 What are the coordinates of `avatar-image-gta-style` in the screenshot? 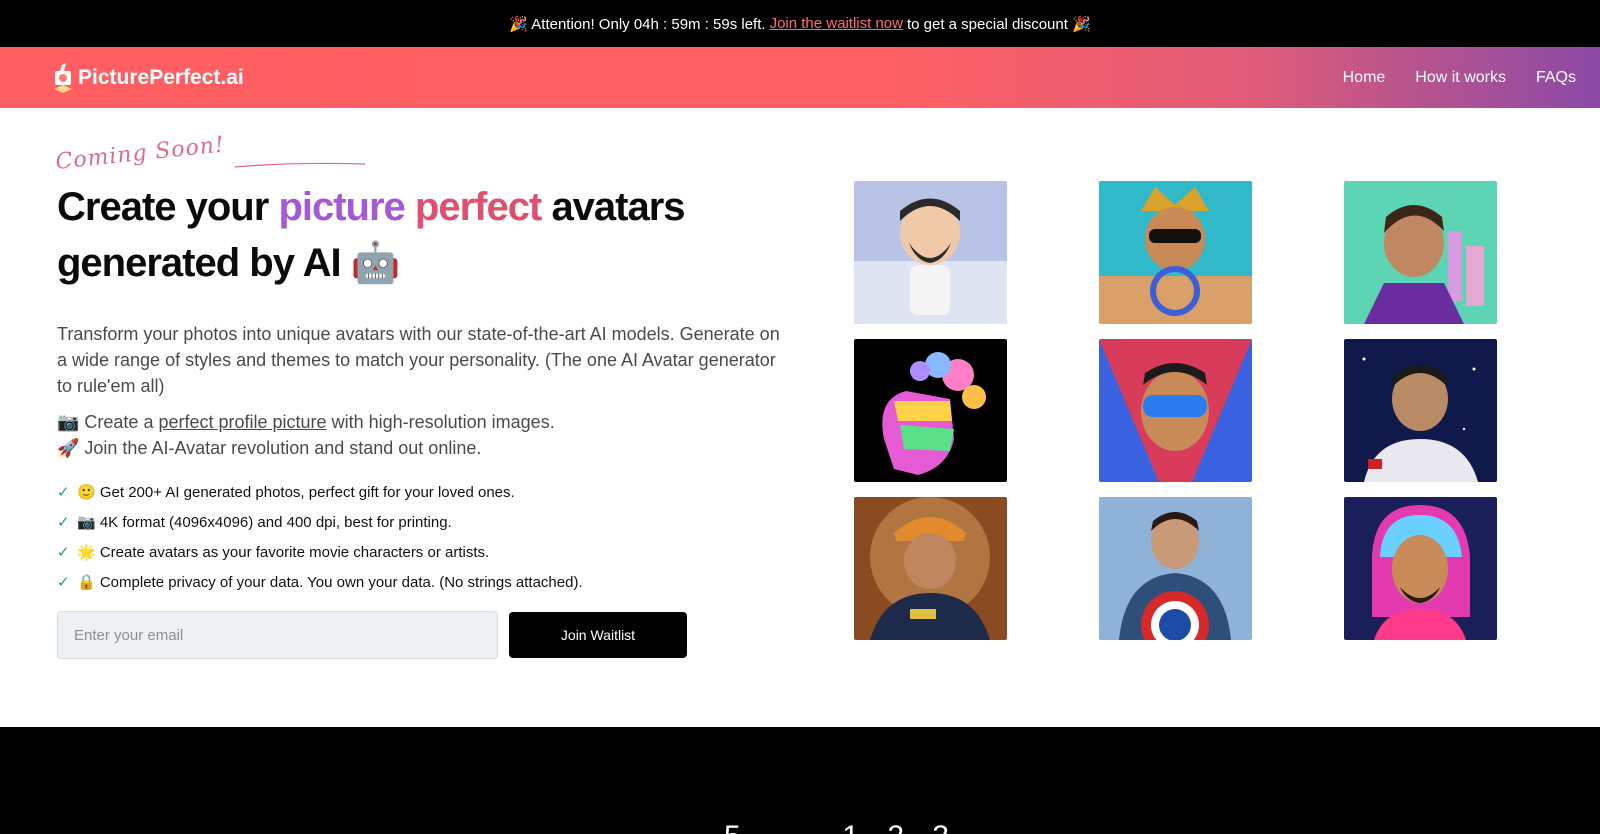 It's located at (1420, 252).